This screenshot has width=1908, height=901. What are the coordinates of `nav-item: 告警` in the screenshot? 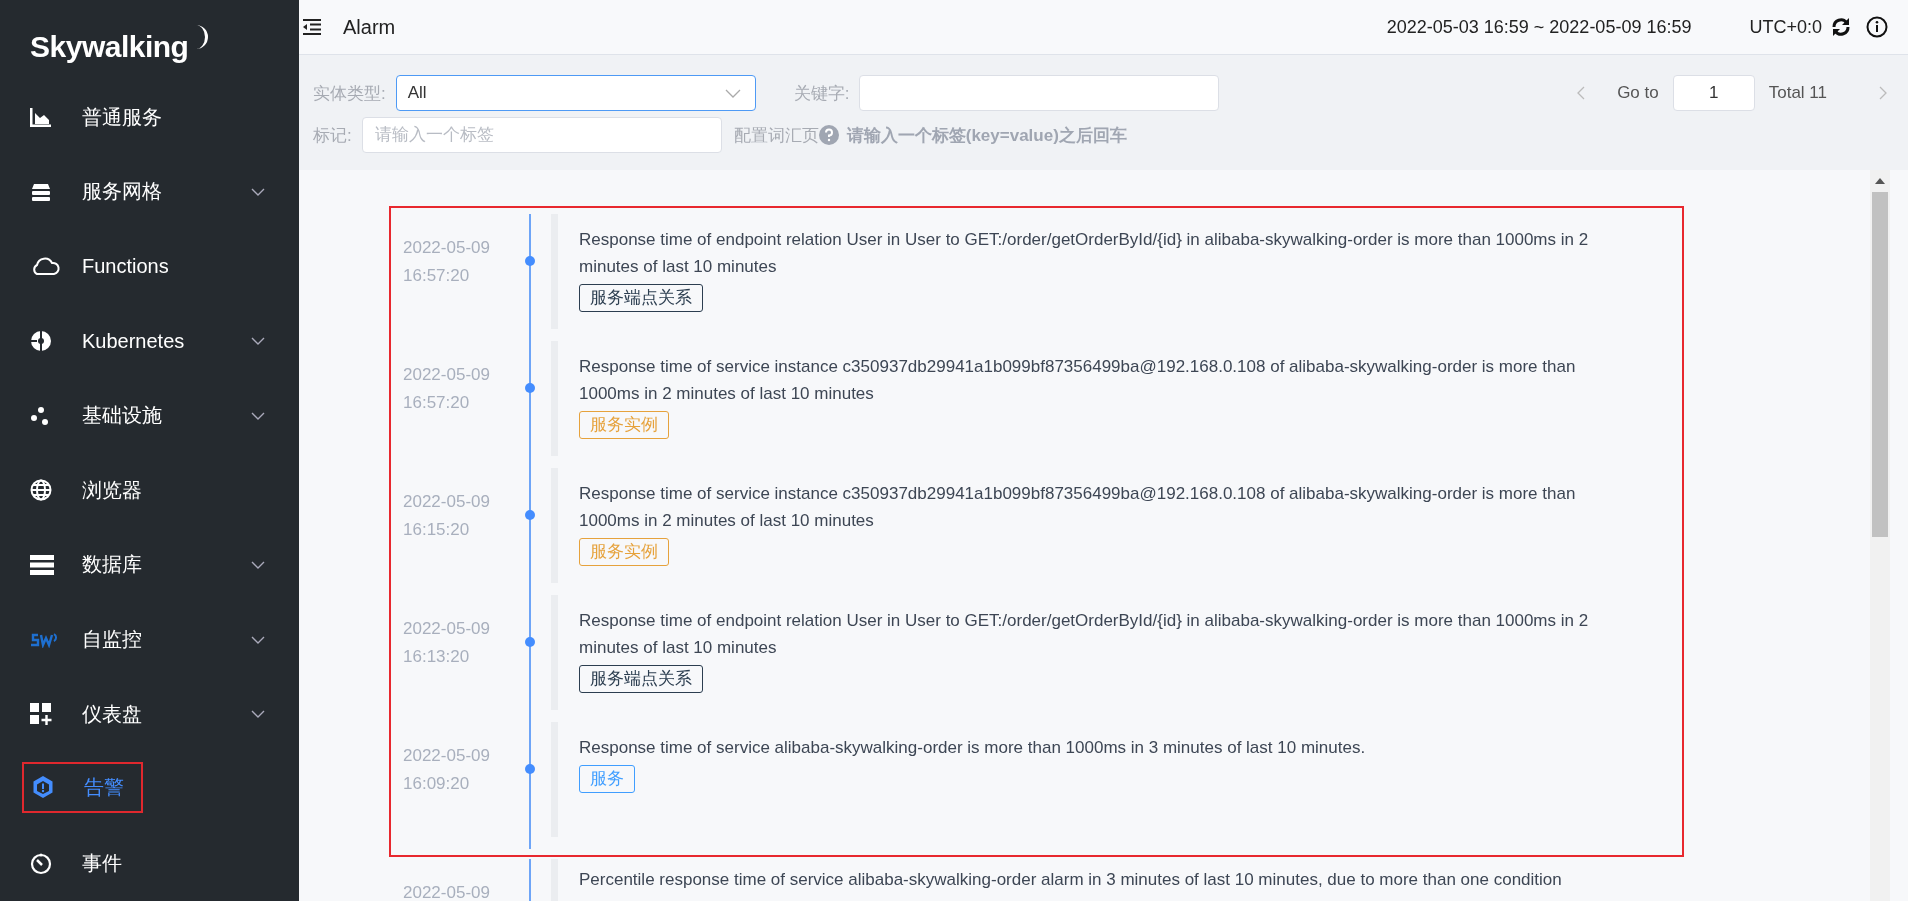 It's located at (82, 787).